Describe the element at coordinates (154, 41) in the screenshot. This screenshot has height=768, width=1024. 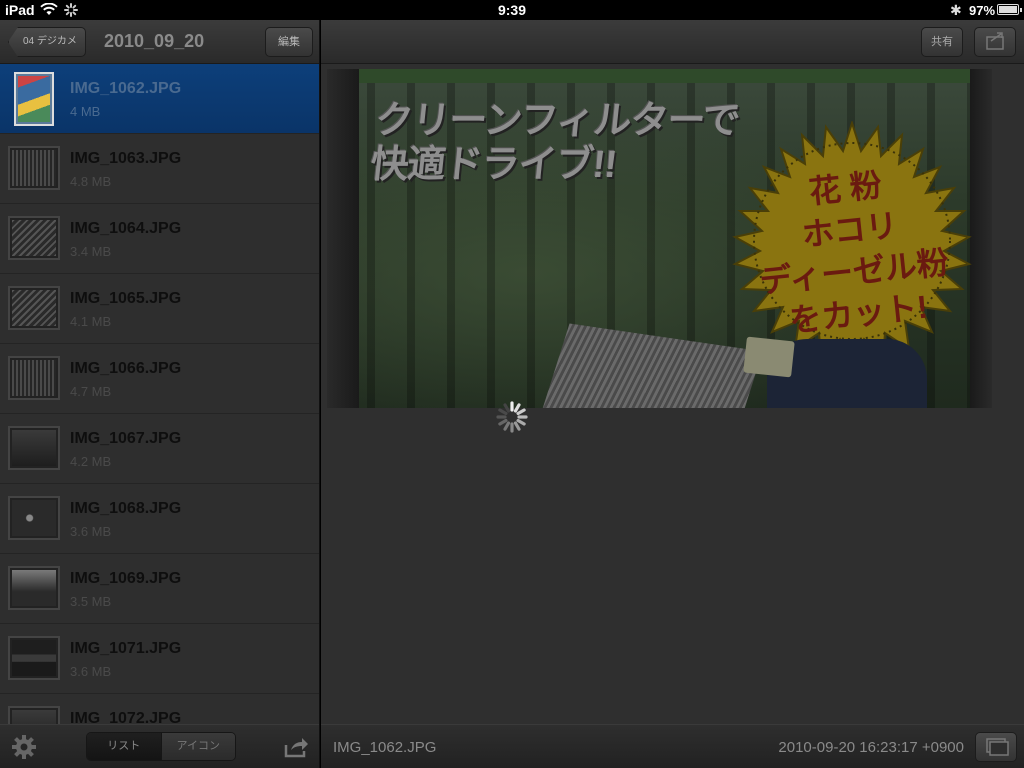
I see `folder-title: 2010_09_20` at that location.